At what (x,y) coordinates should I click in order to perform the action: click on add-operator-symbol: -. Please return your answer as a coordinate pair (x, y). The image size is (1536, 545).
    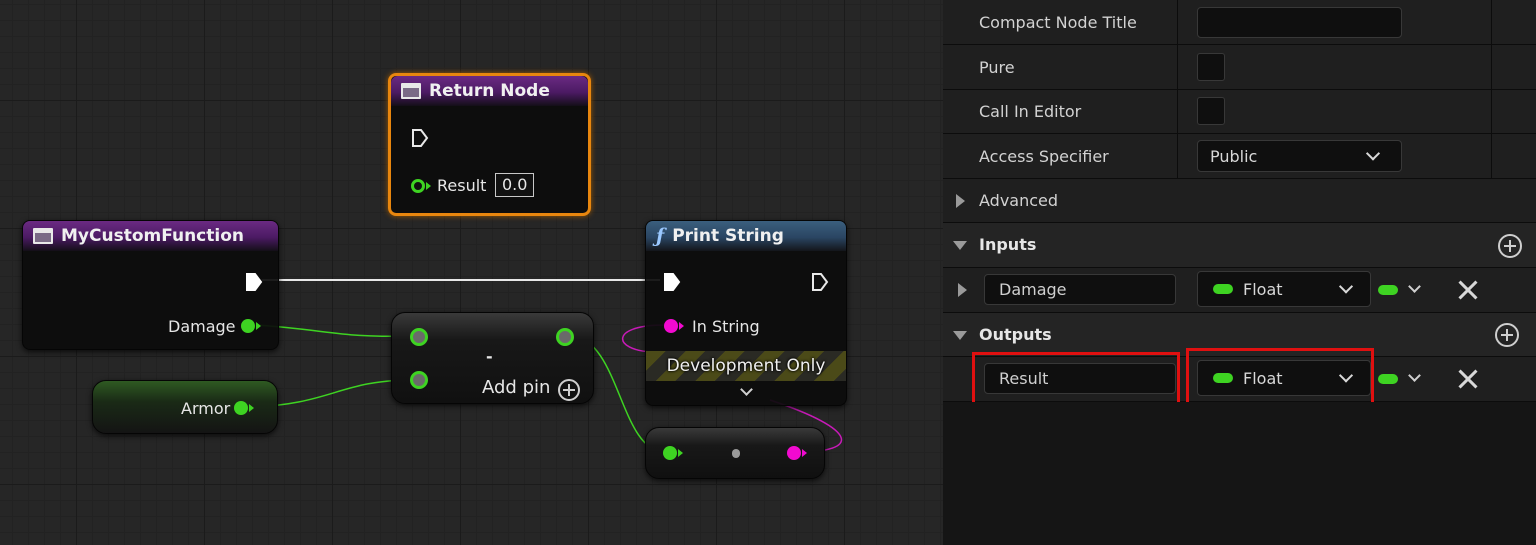
    Looking at the image, I should click on (489, 356).